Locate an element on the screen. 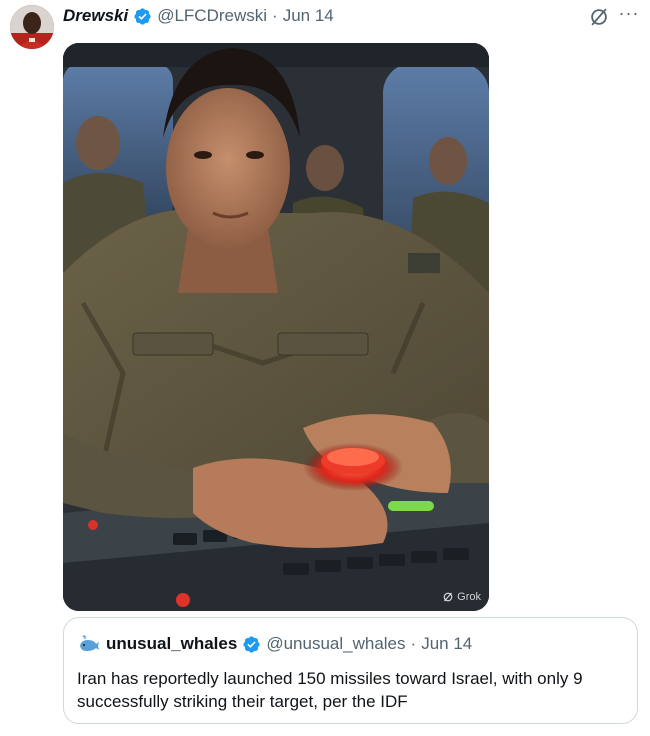  grok-button is located at coordinates (599, 17).